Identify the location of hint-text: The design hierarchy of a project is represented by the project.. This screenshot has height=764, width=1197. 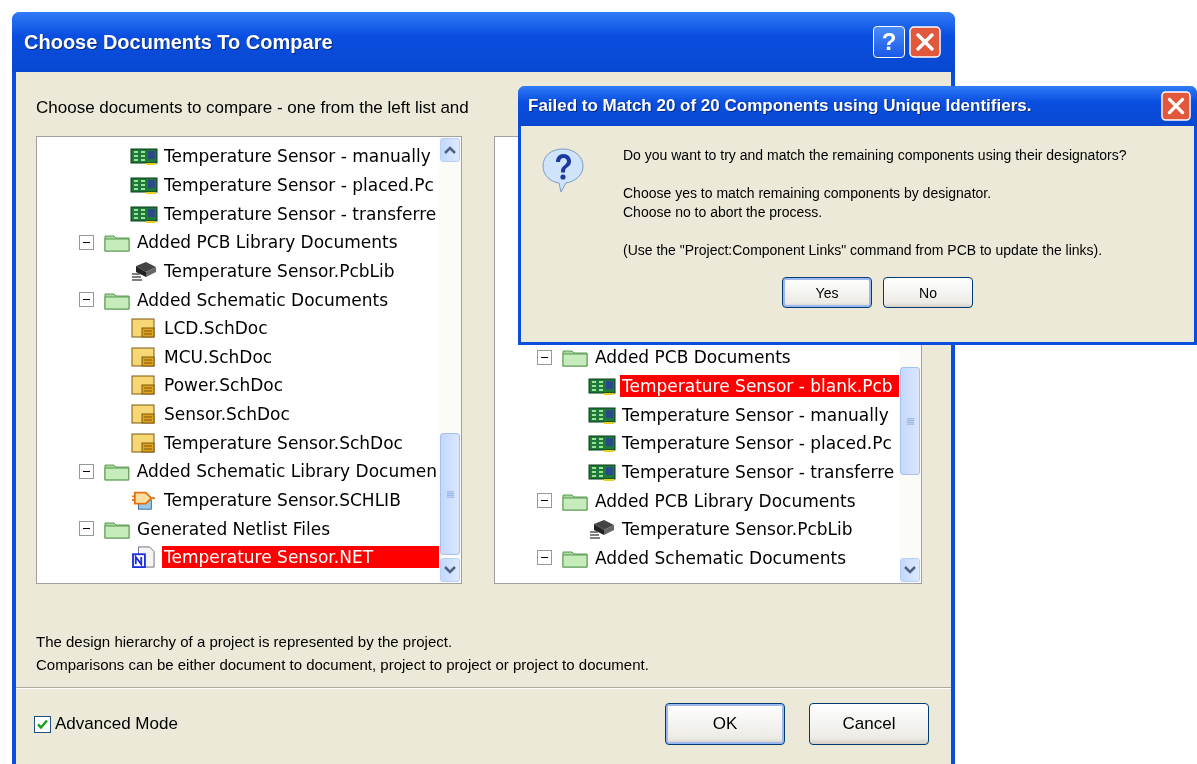
(245, 642).